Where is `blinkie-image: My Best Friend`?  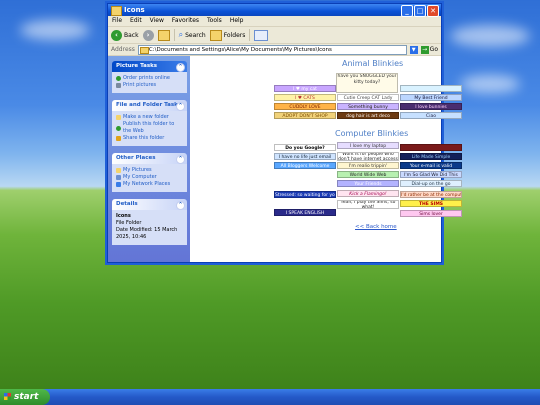 blinkie-image: My Best Friend is located at coordinates (431, 97).